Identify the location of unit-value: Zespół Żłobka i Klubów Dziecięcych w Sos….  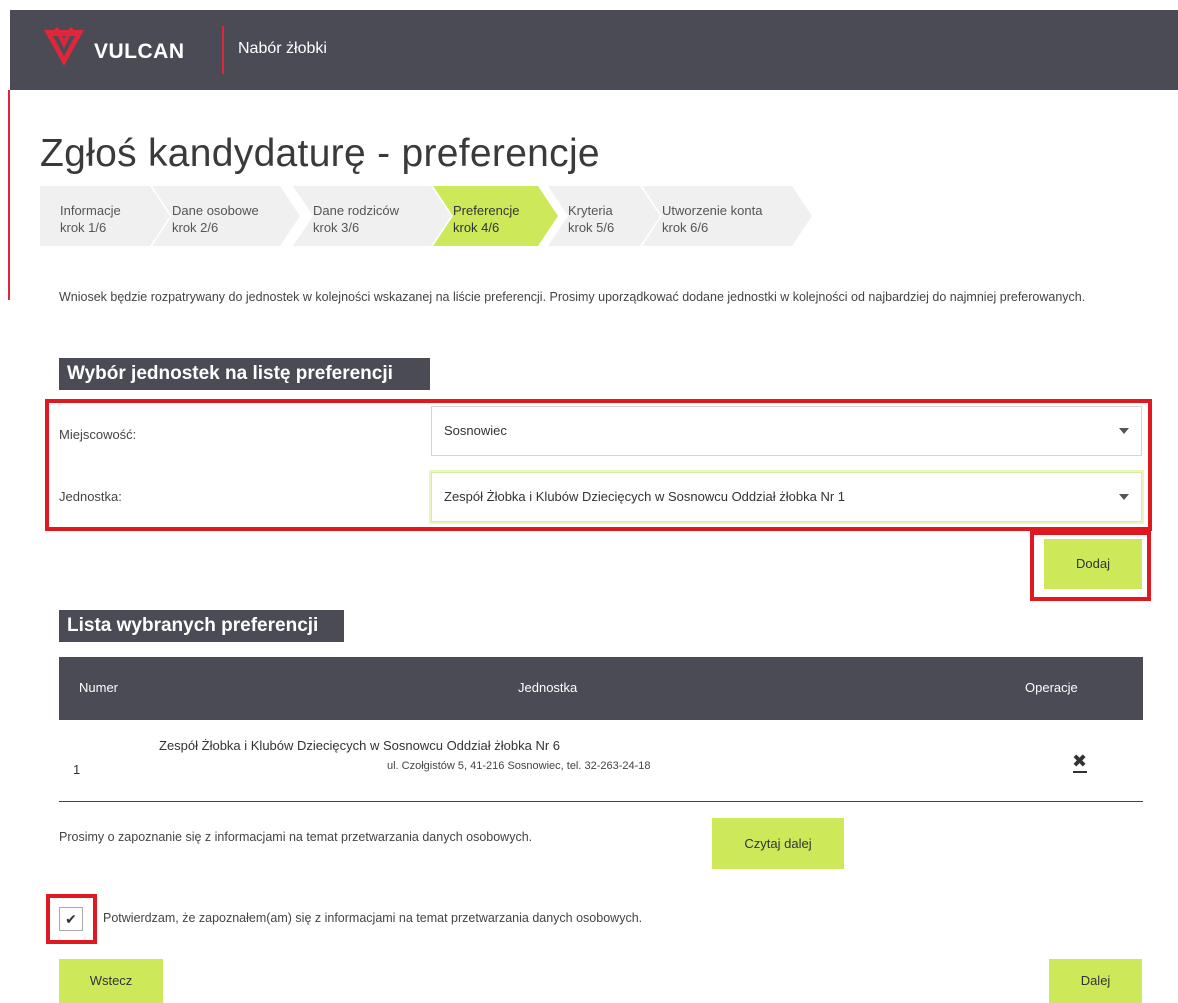
(645, 496).